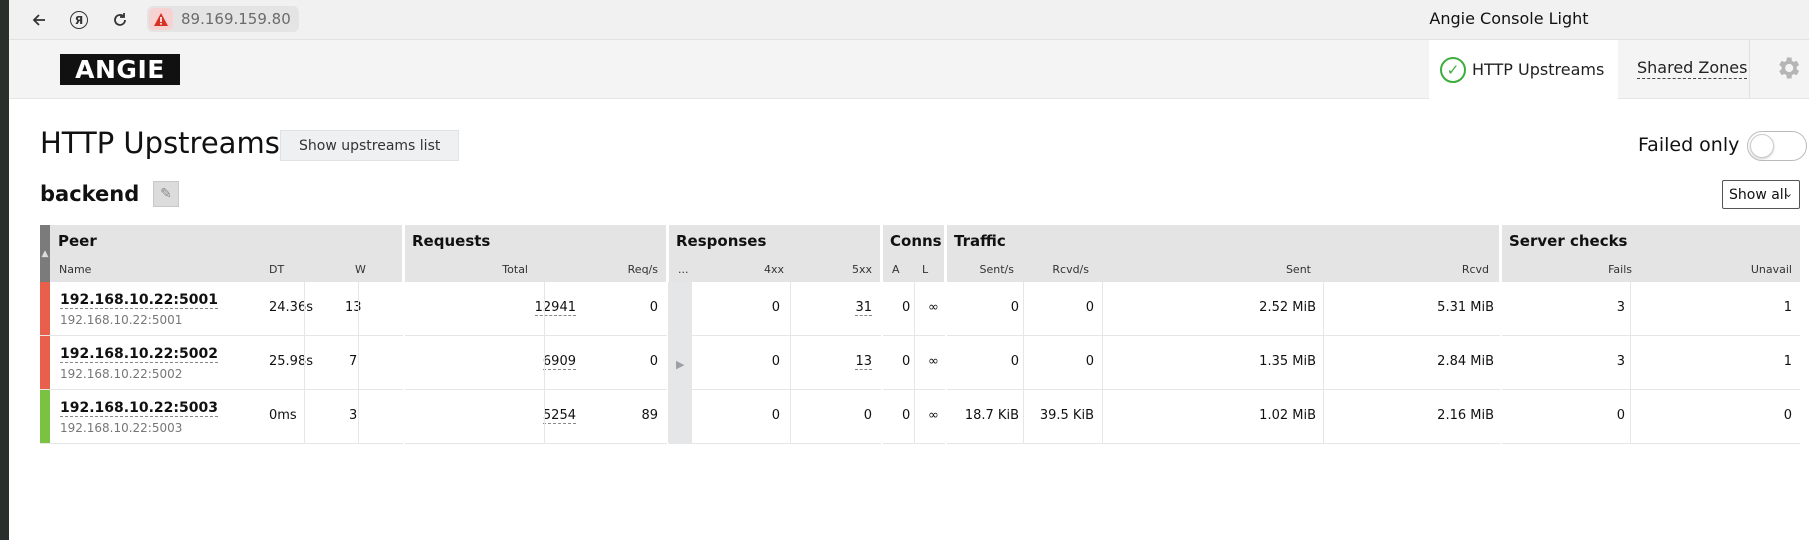 The image size is (1809, 540). Describe the element at coordinates (360, 269) in the screenshot. I see `col-w: W` at that location.